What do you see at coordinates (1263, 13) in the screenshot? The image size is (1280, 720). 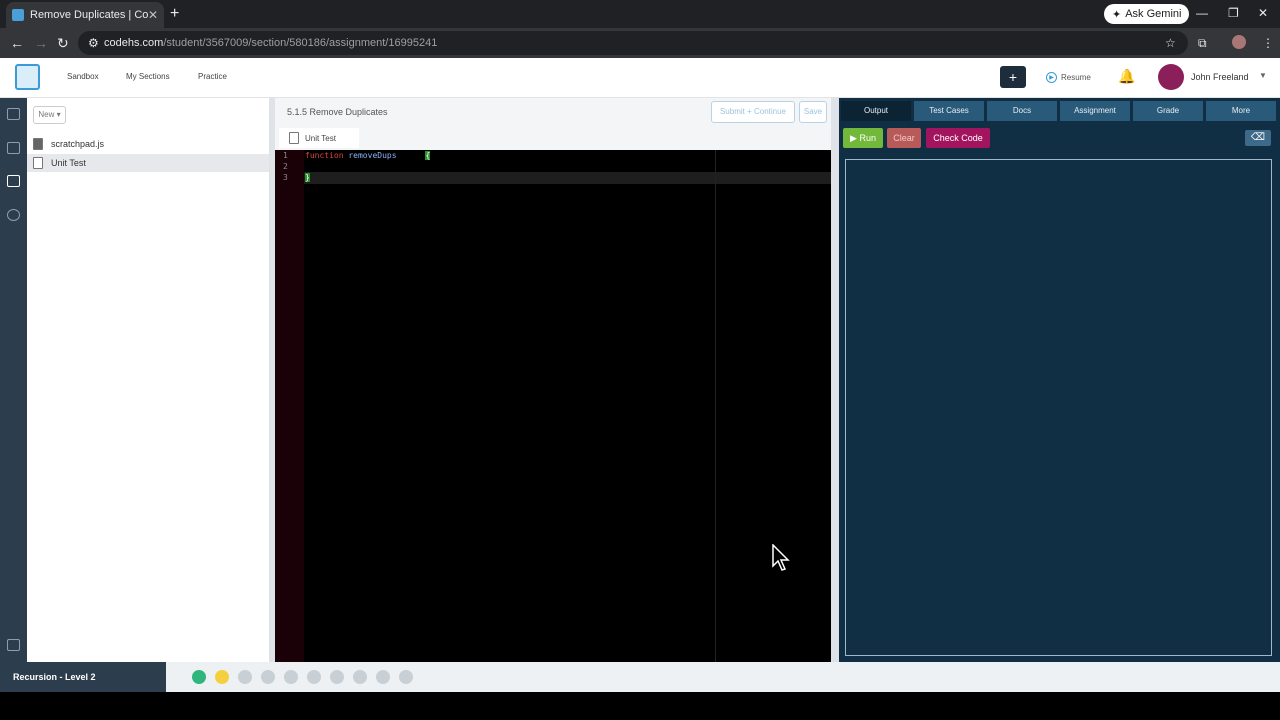 I see `close-window-icon: ✕` at bounding box center [1263, 13].